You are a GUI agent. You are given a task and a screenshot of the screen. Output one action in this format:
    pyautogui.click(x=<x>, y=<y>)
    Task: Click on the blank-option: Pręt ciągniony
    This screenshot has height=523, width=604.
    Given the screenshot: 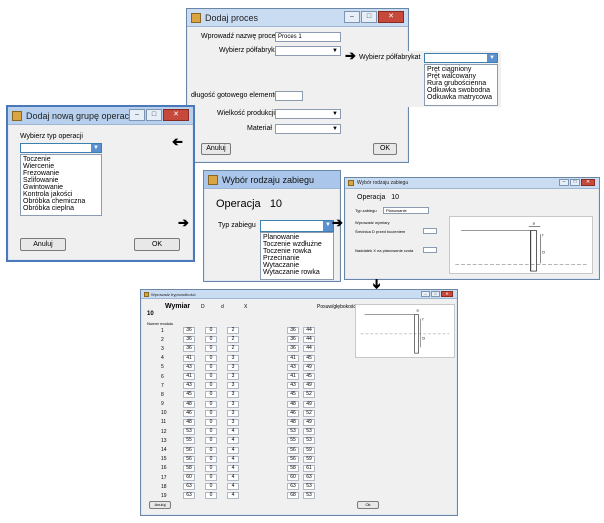 What is the action you would take?
    pyautogui.click(x=461, y=69)
    